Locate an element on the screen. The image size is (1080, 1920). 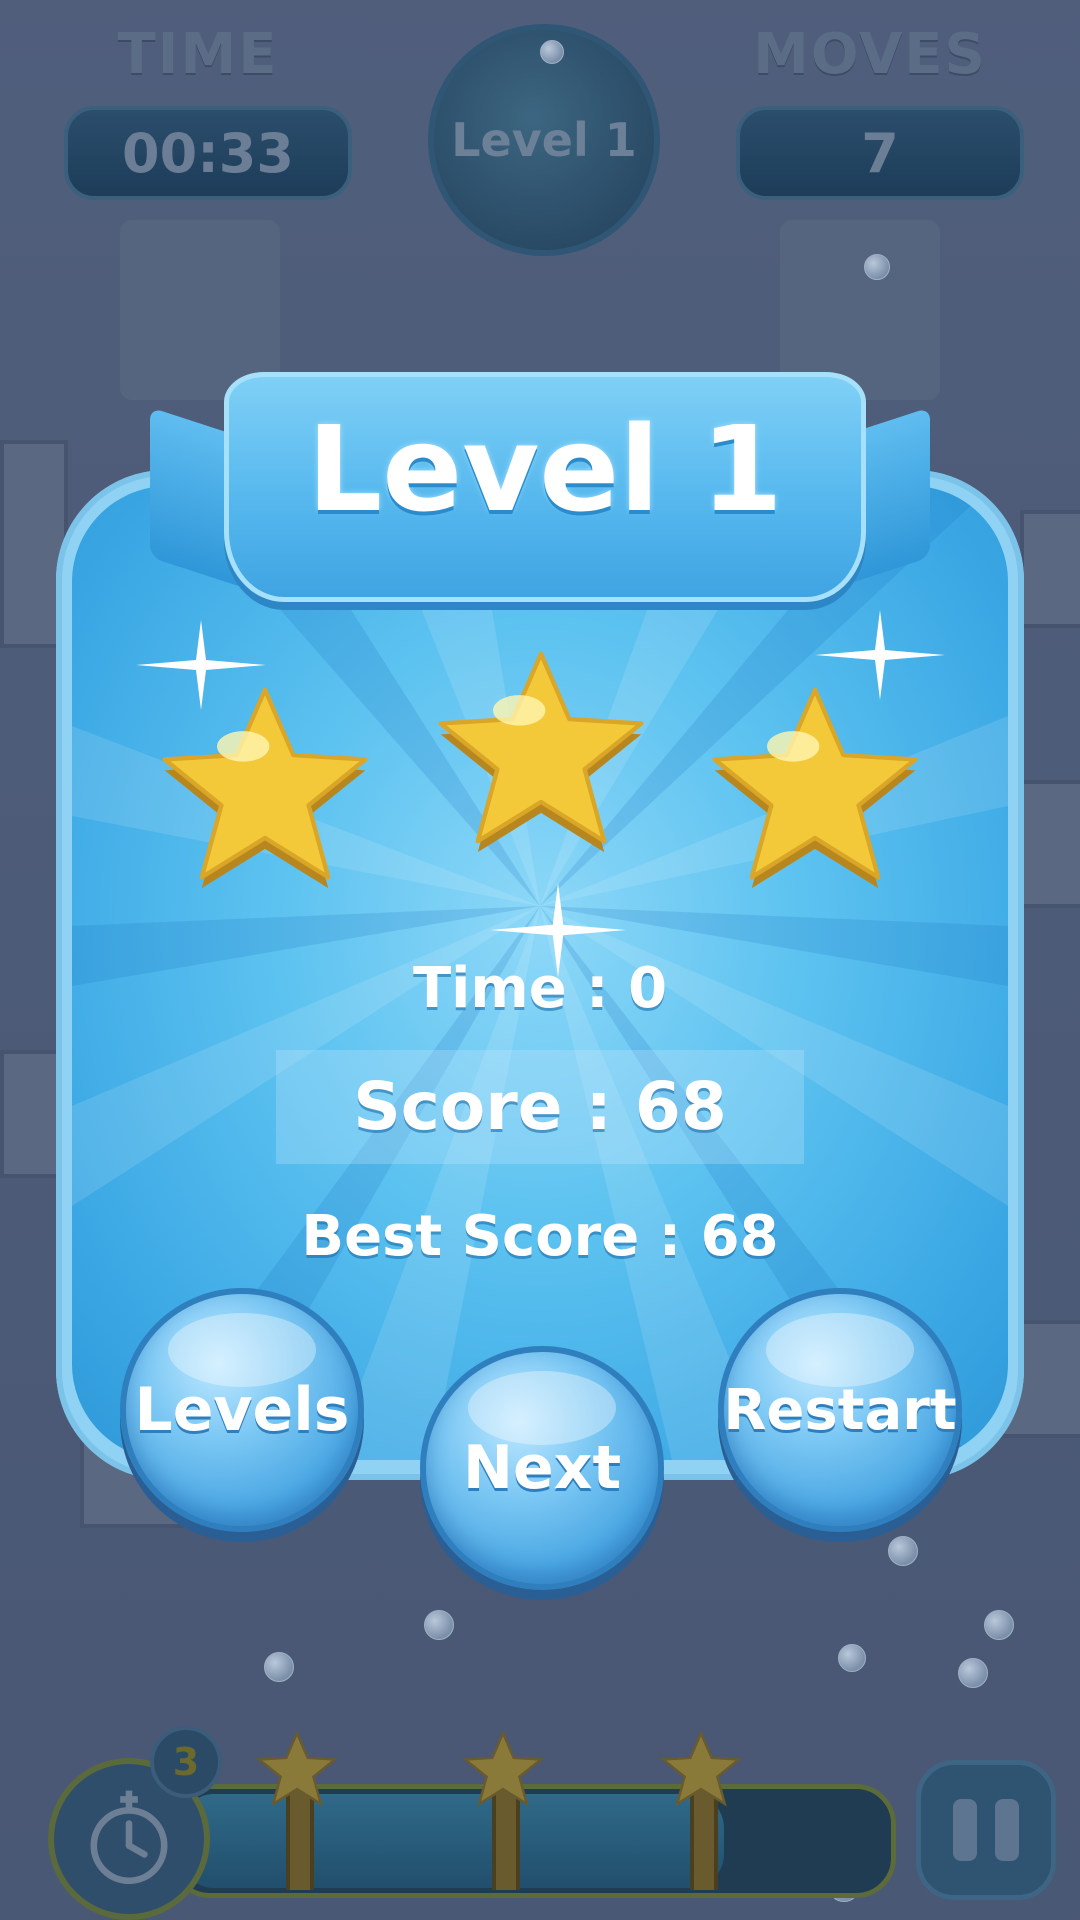
alarm-clock-icon is located at coordinates (129, 1837).